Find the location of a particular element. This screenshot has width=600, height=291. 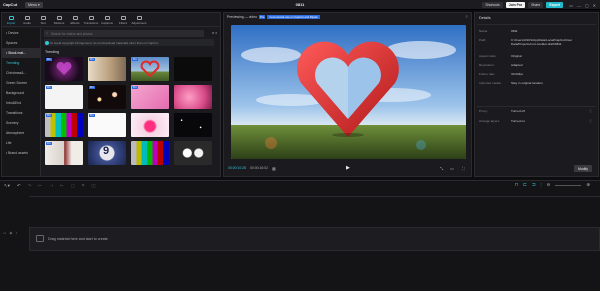

crop-tool-icon: ⌗ is located at coordinates (83, 185).